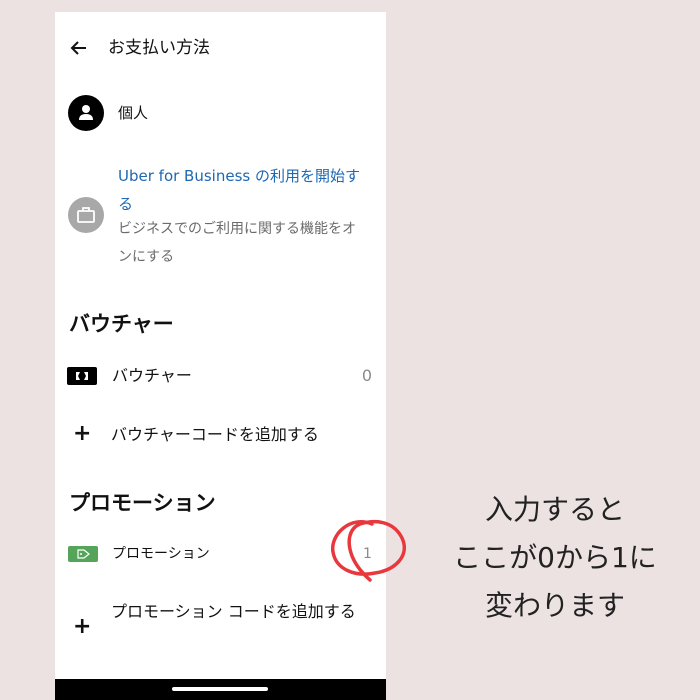 The width and height of the screenshot is (700, 700). I want to click on personal-profile-label: 個人, so click(133, 113).